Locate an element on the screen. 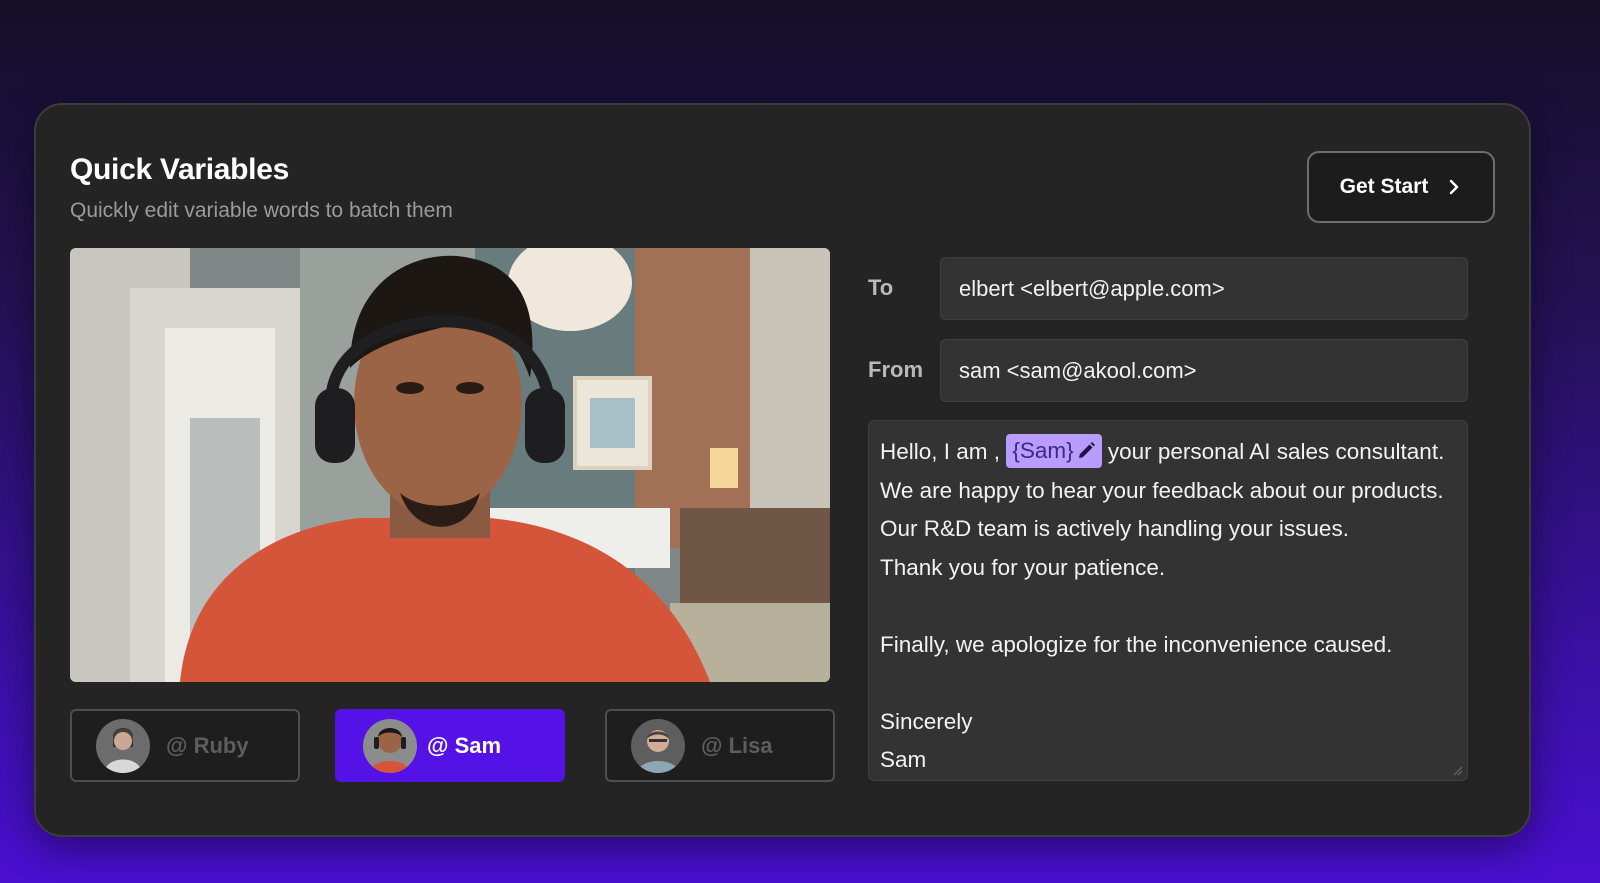 This screenshot has width=1600, height=883. avatar-option-ruby: @ Ruby is located at coordinates (185, 745).